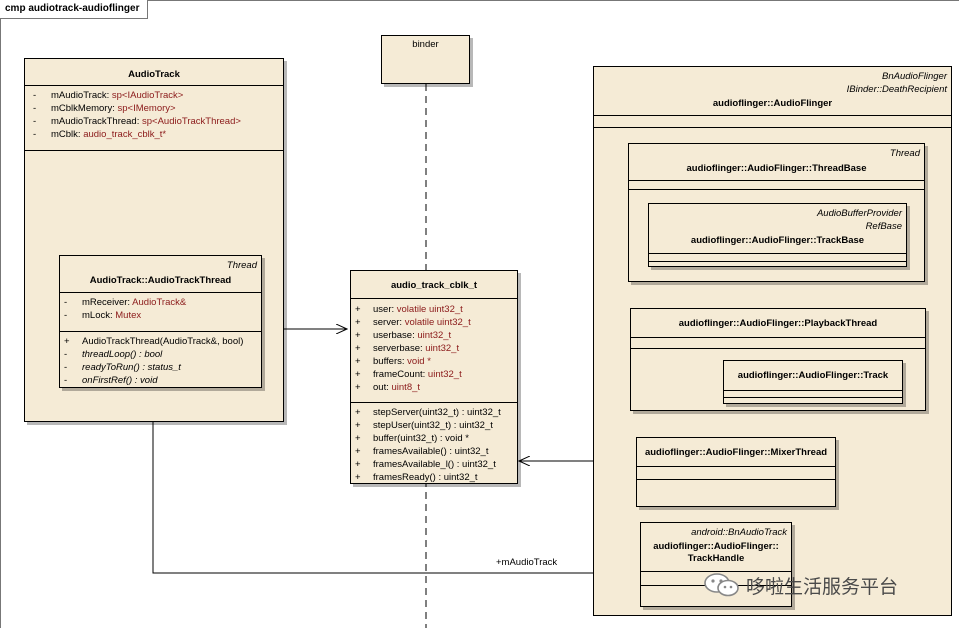 The image size is (959, 628). I want to click on trackbase-title: audioflinger::AudioFlinger::TrackBase, so click(777, 240).